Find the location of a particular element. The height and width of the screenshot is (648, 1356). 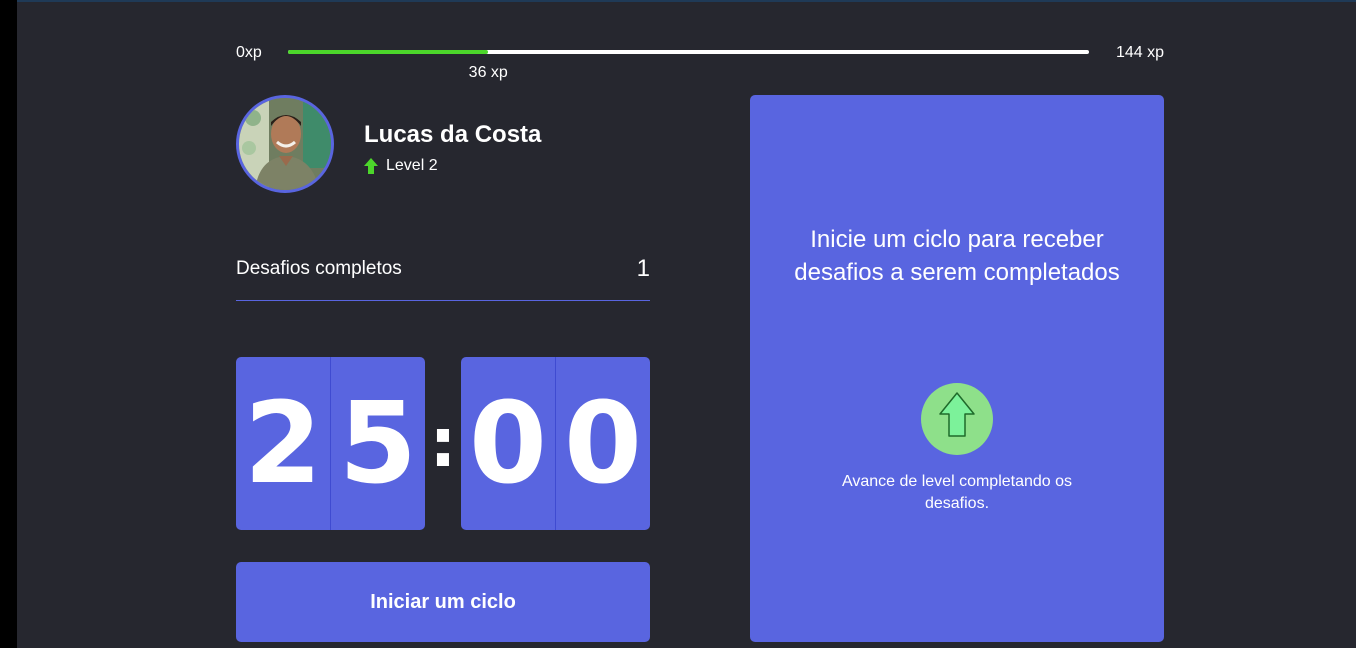

window-top-border is located at coordinates (686, 1).